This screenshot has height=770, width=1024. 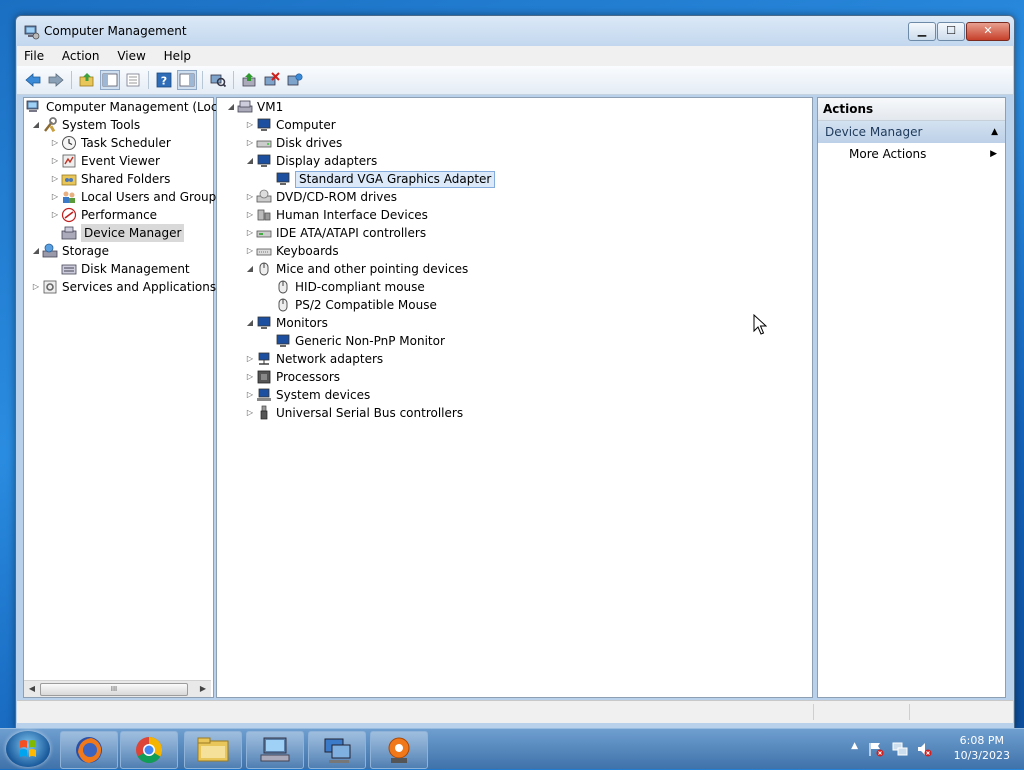 I want to click on network-status-icon, so click(x=900, y=749).